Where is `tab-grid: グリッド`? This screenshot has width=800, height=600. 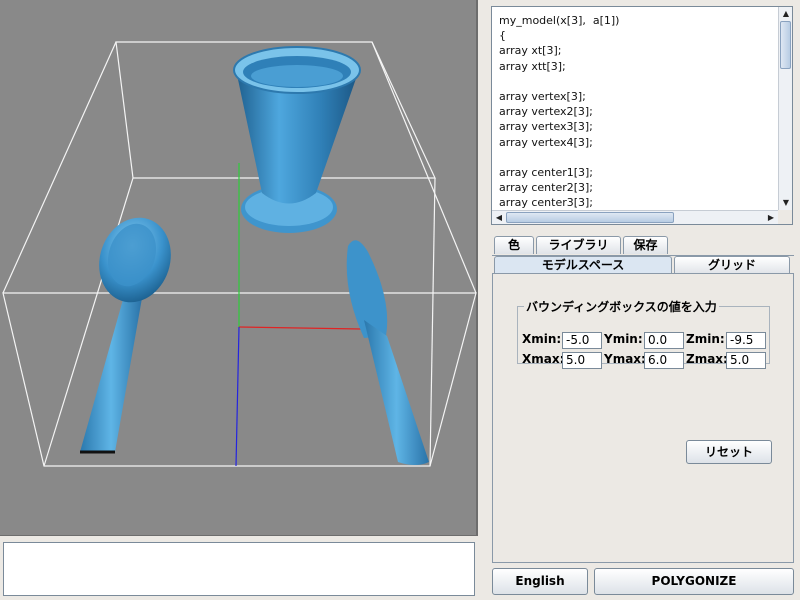
tab-grid: グリッド is located at coordinates (732, 265).